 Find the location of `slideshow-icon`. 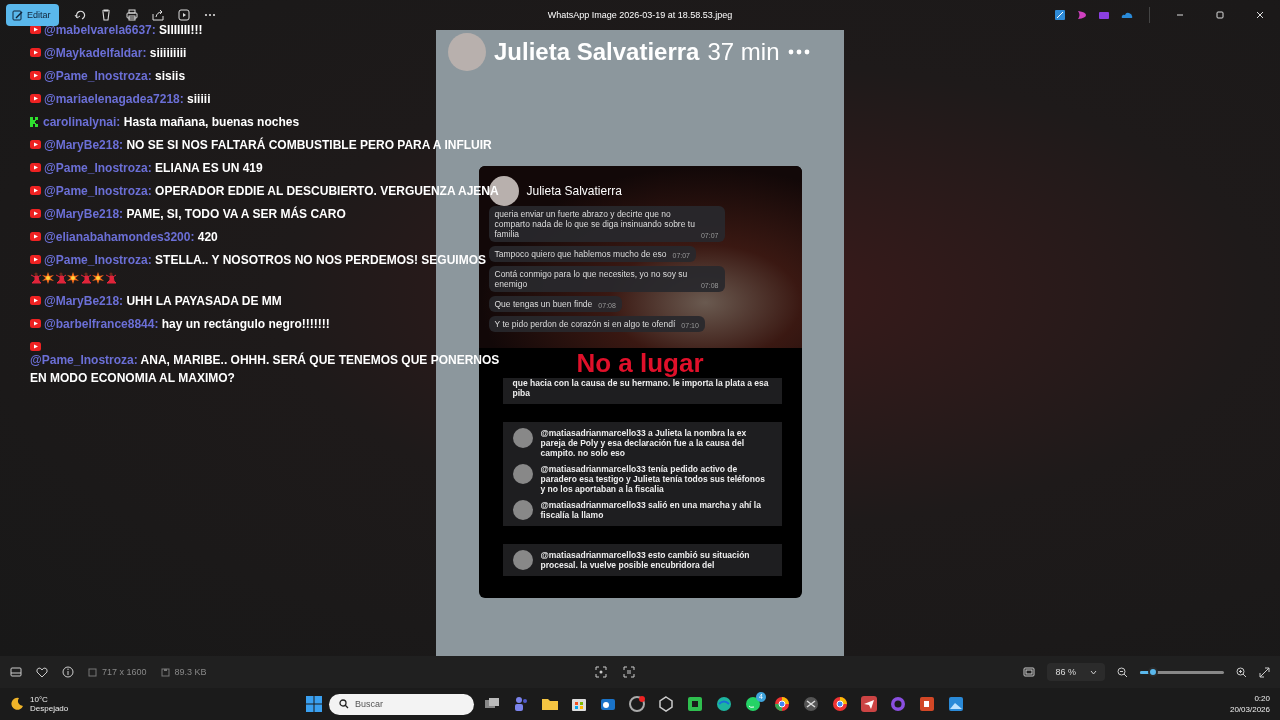

slideshow-icon is located at coordinates (183, 15).